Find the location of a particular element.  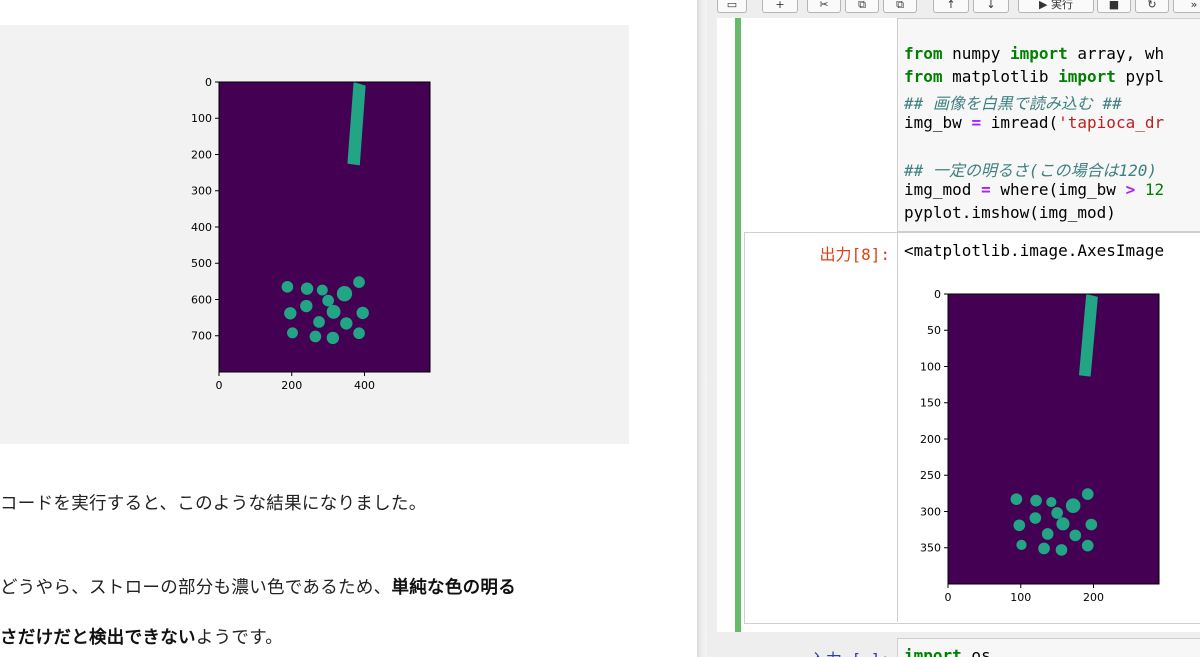

paragraph-straw: どうやら、ストローの部分も濃い色であるため、単純な色の明る is located at coordinates (258, 586).